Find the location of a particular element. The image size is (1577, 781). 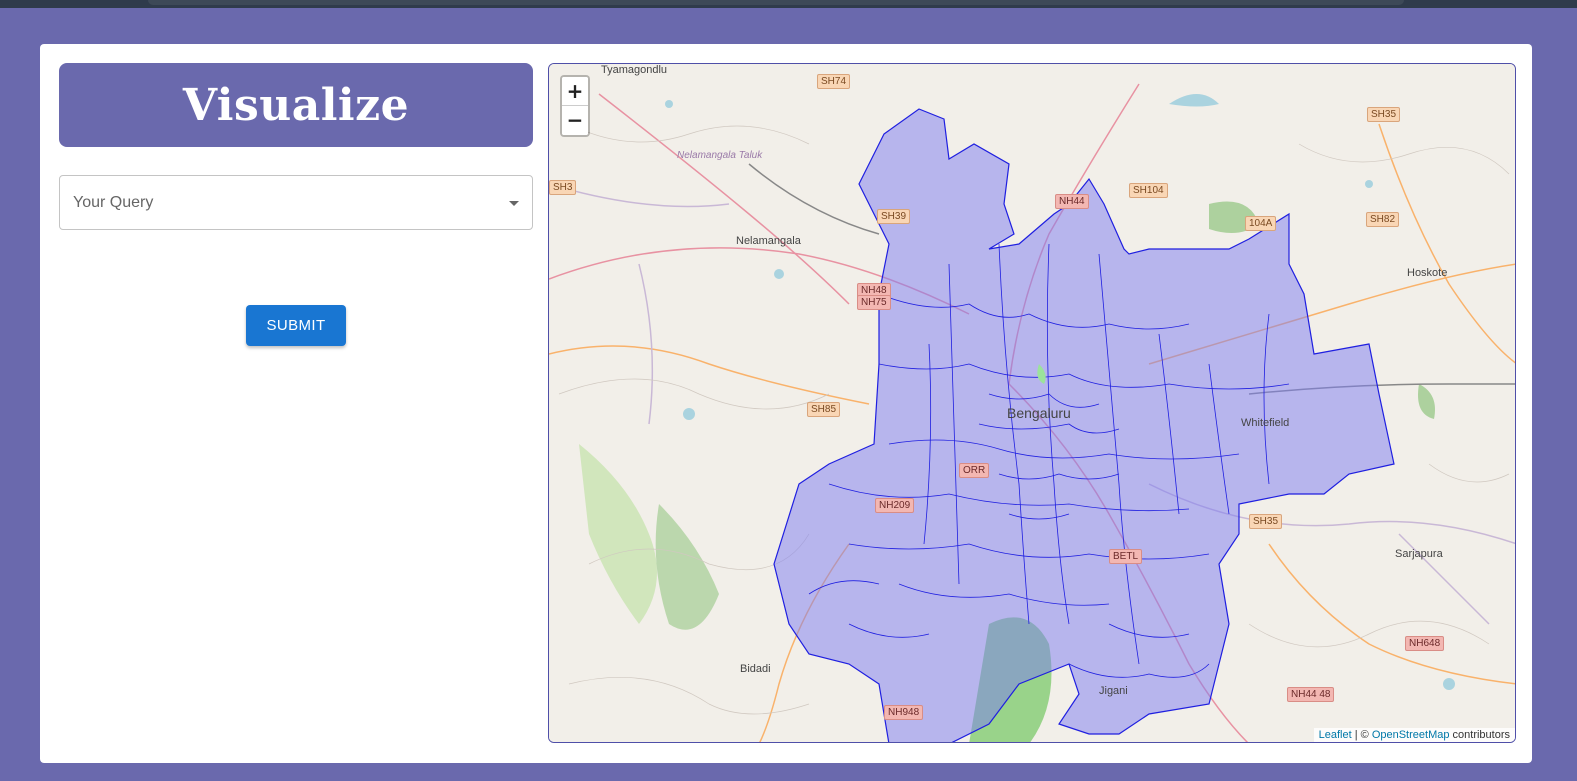

map-place-label: Hoskote is located at coordinates (1427, 273).